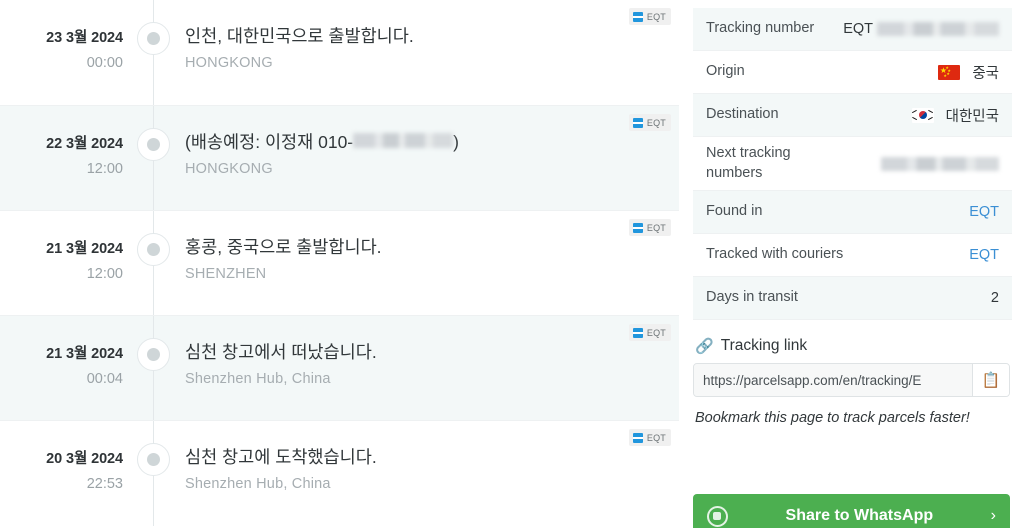  I want to click on event-datetime: 21 3월 2024 00:04, so click(61, 351).